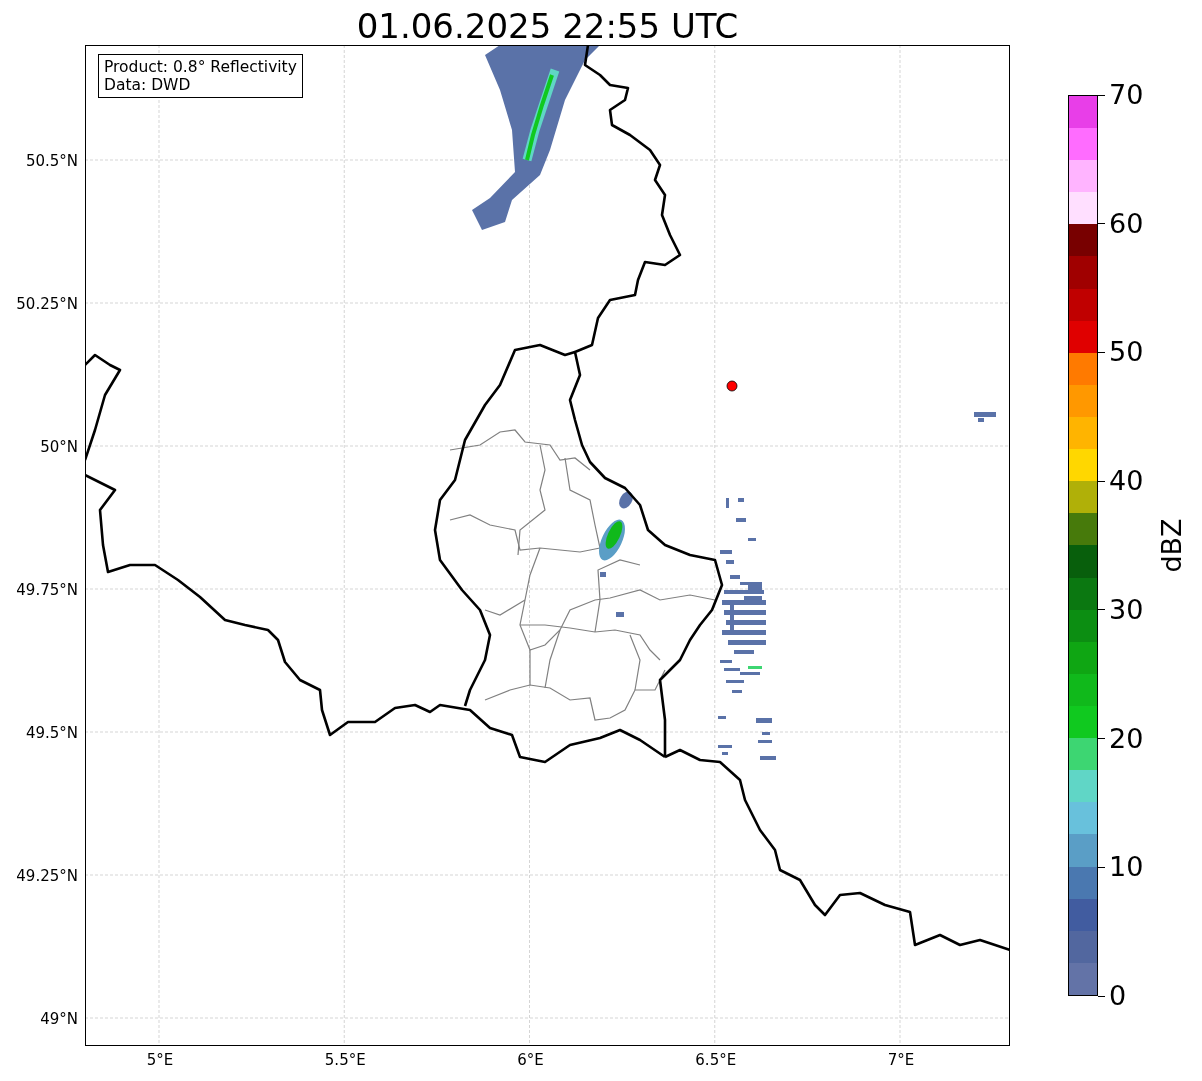 This screenshot has height=1081, width=1202. Describe the element at coordinates (160, 1059) in the screenshot. I see `axis-tick-label: 5°E` at that location.